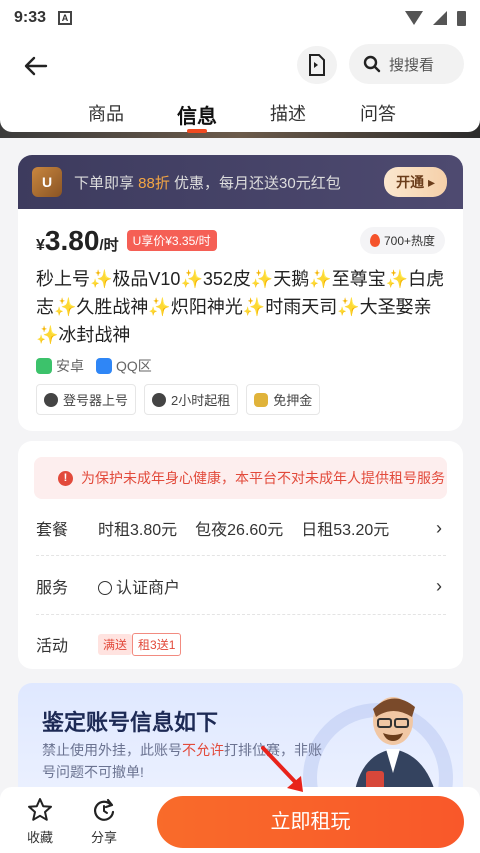 The width and height of the screenshot is (480, 853). Describe the element at coordinates (52, 530) in the screenshot. I see `package-label: 套餐` at that location.